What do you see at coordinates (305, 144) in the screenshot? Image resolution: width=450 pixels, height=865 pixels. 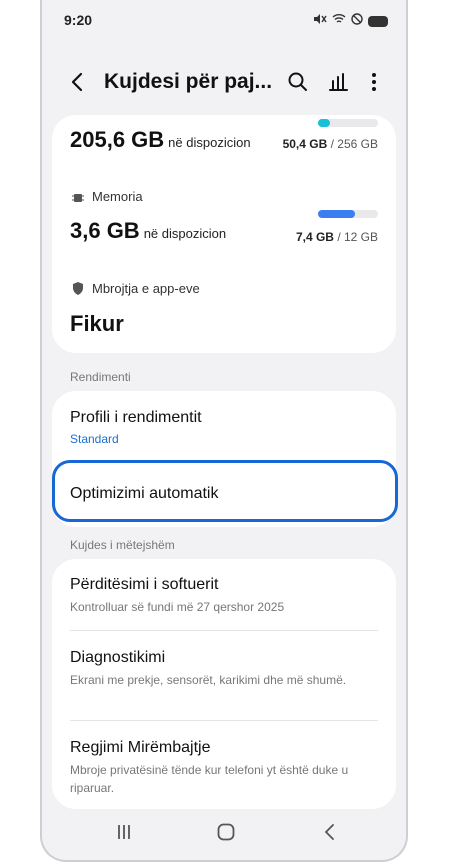 I see `storage-used: 50,4 GB` at bounding box center [305, 144].